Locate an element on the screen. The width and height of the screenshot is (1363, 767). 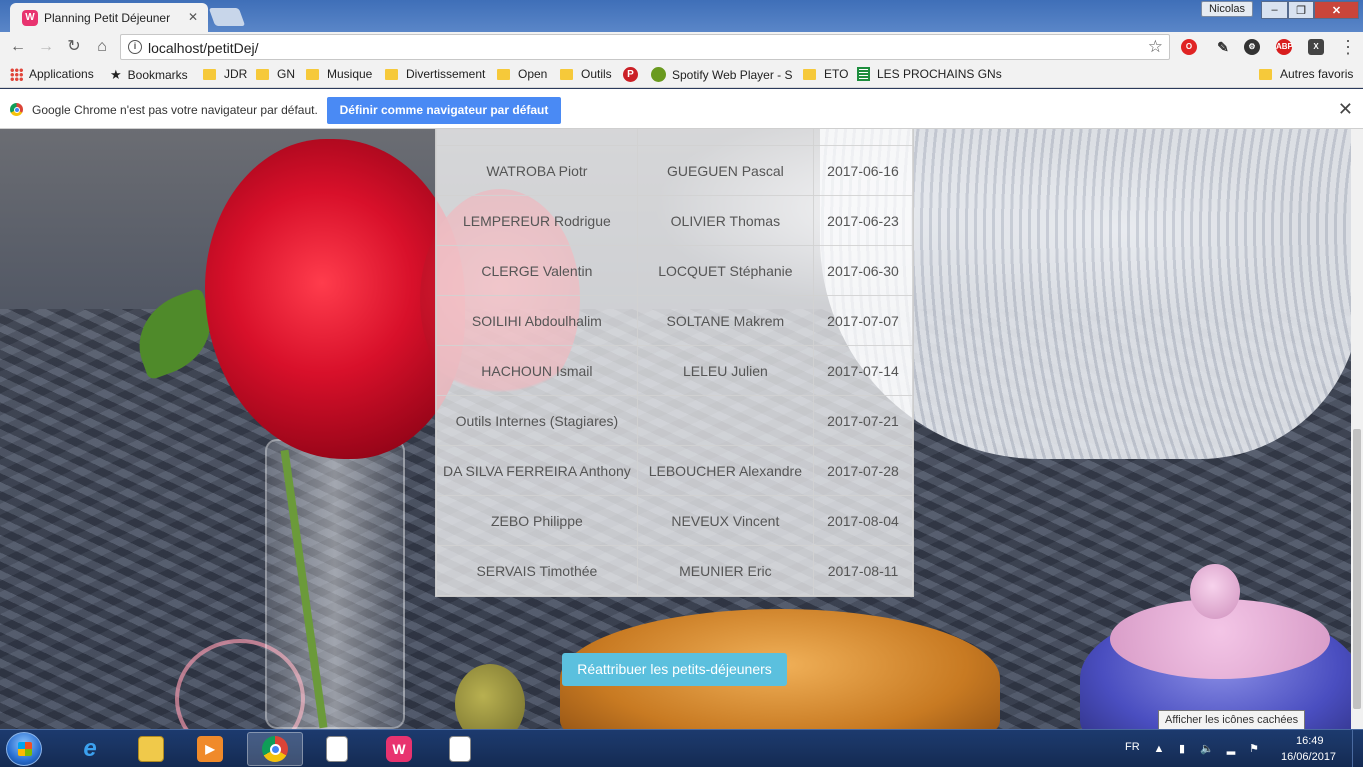
show-desktop-button is located at coordinates (1357, 748).